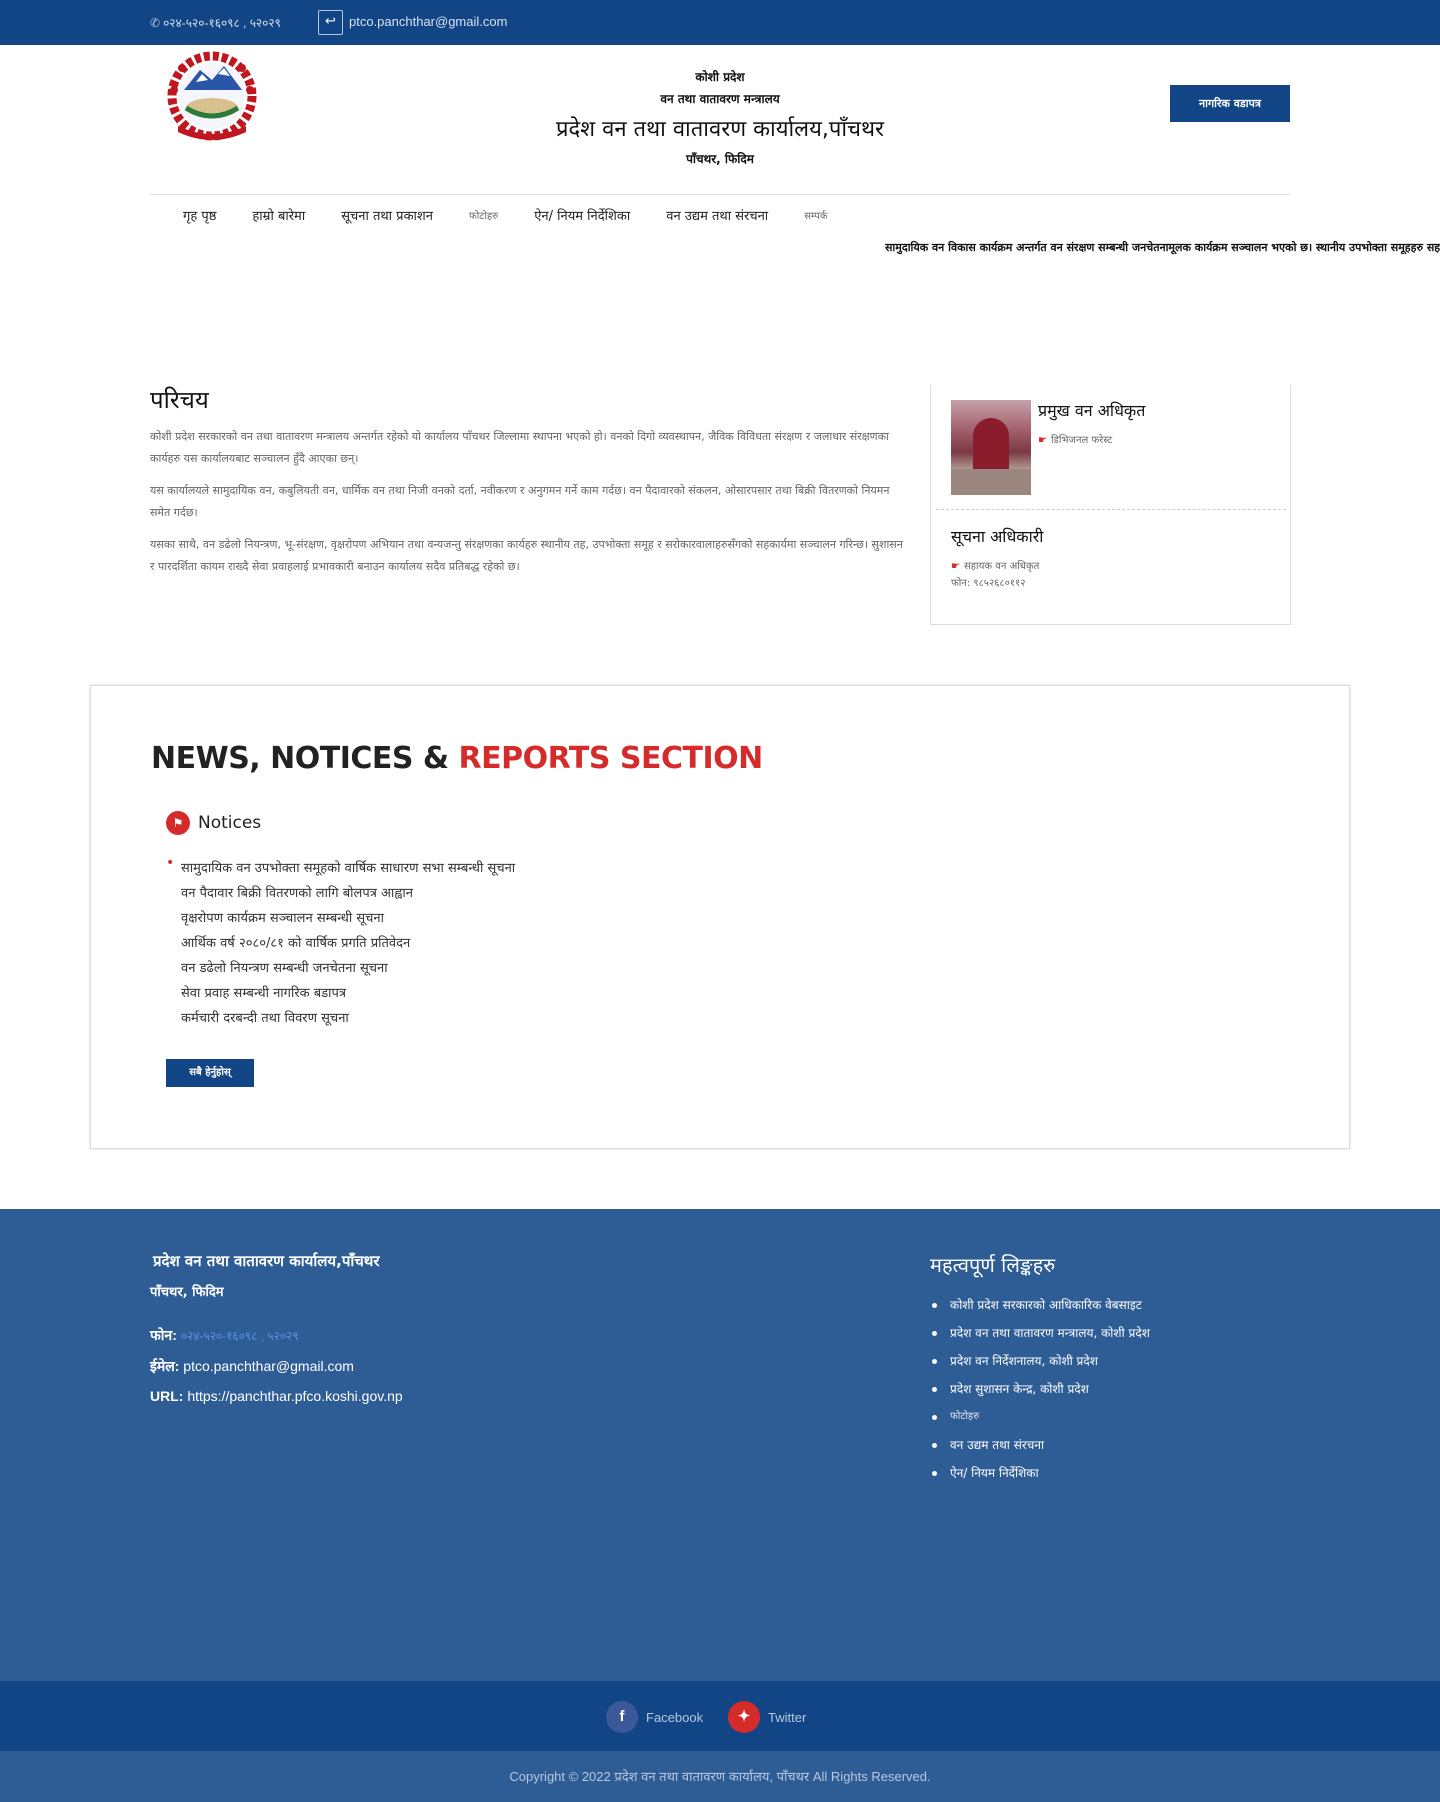 Image resolution: width=1440 pixels, height=1802 pixels. Describe the element at coordinates (192, 221) in the screenshot. I see `nav-item-0: गृह पृष्ठ` at that location.